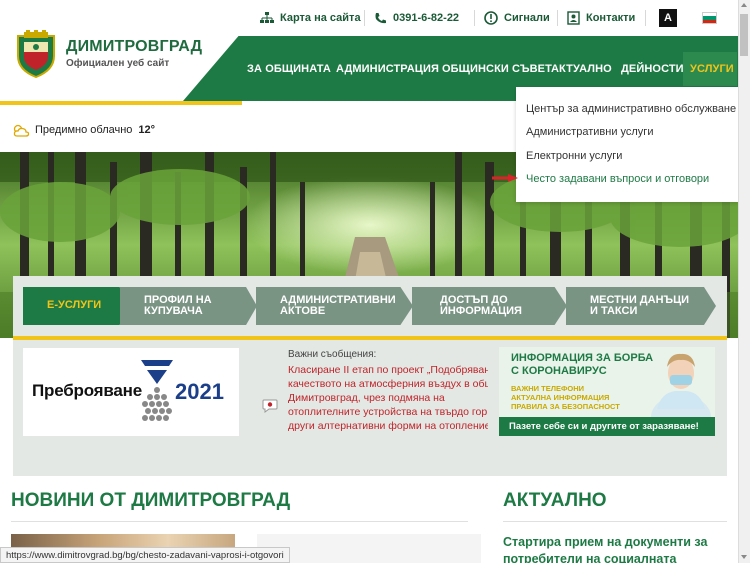 Image resolution: width=750 pixels, height=563 pixels. What do you see at coordinates (270, 406) in the screenshot?
I see `chat-bubble-icon` at bounding box center [270, 406].